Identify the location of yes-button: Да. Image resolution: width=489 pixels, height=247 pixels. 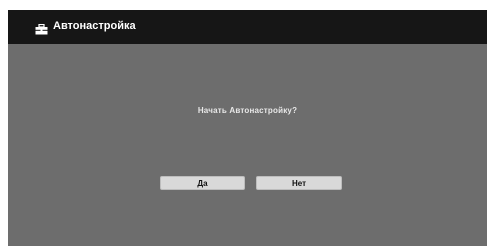
(202, 183).